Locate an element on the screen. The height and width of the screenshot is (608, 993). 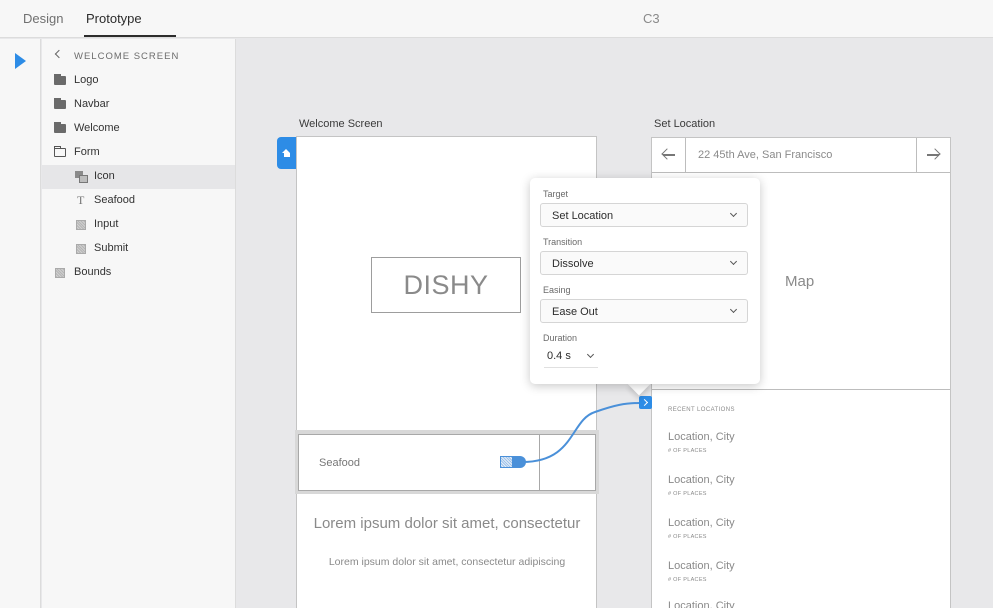
seafood-text: Seafood is located at coordinates (339, 463).